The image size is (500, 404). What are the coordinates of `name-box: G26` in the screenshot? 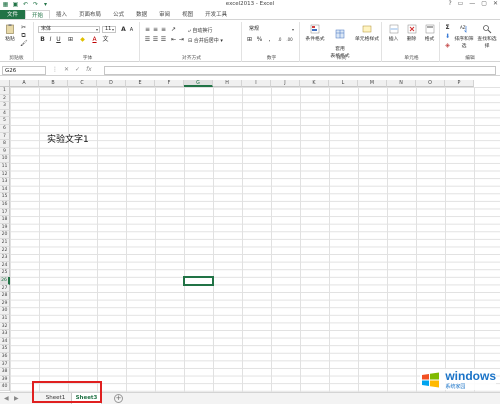 It's located at (24, 70).